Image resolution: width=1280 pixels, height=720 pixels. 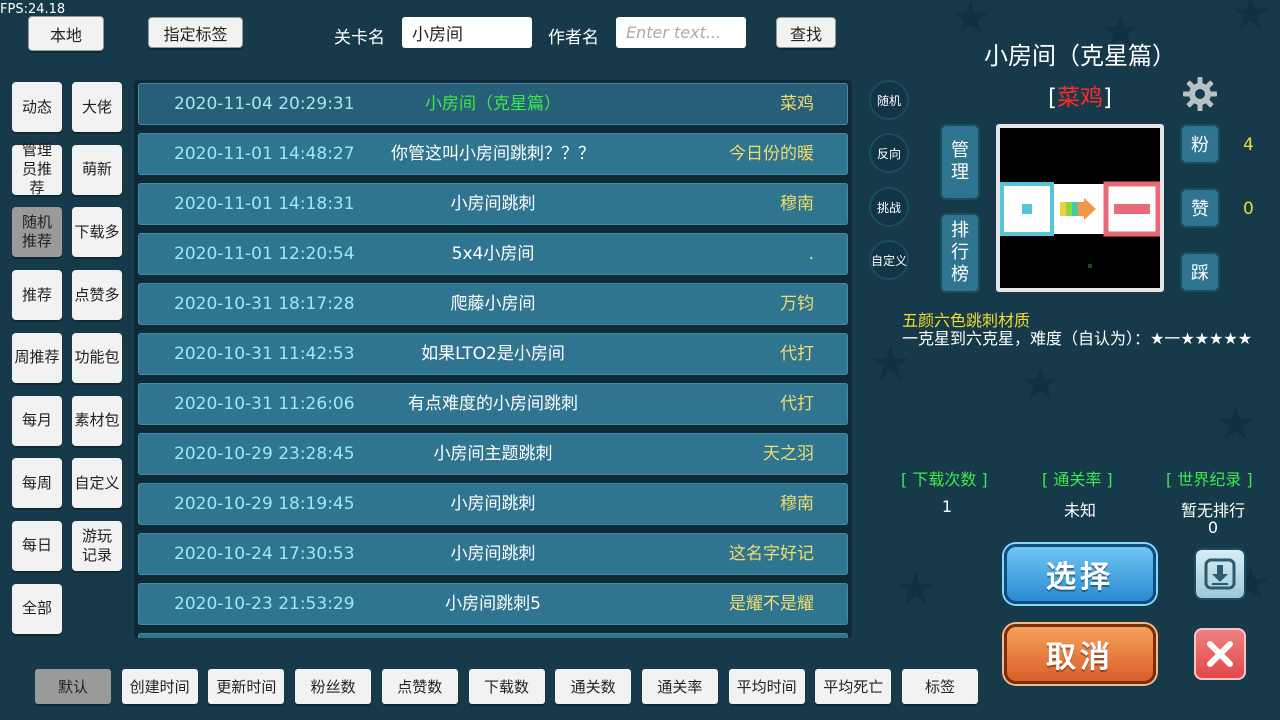 I want to click on leaderboard-button-label: 排行榜, so click(x=960, y=252).